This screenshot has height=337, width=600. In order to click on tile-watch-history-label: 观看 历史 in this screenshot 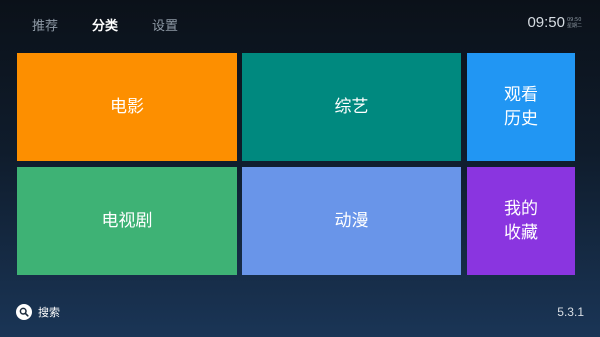, I will do `click(521, 107)`.